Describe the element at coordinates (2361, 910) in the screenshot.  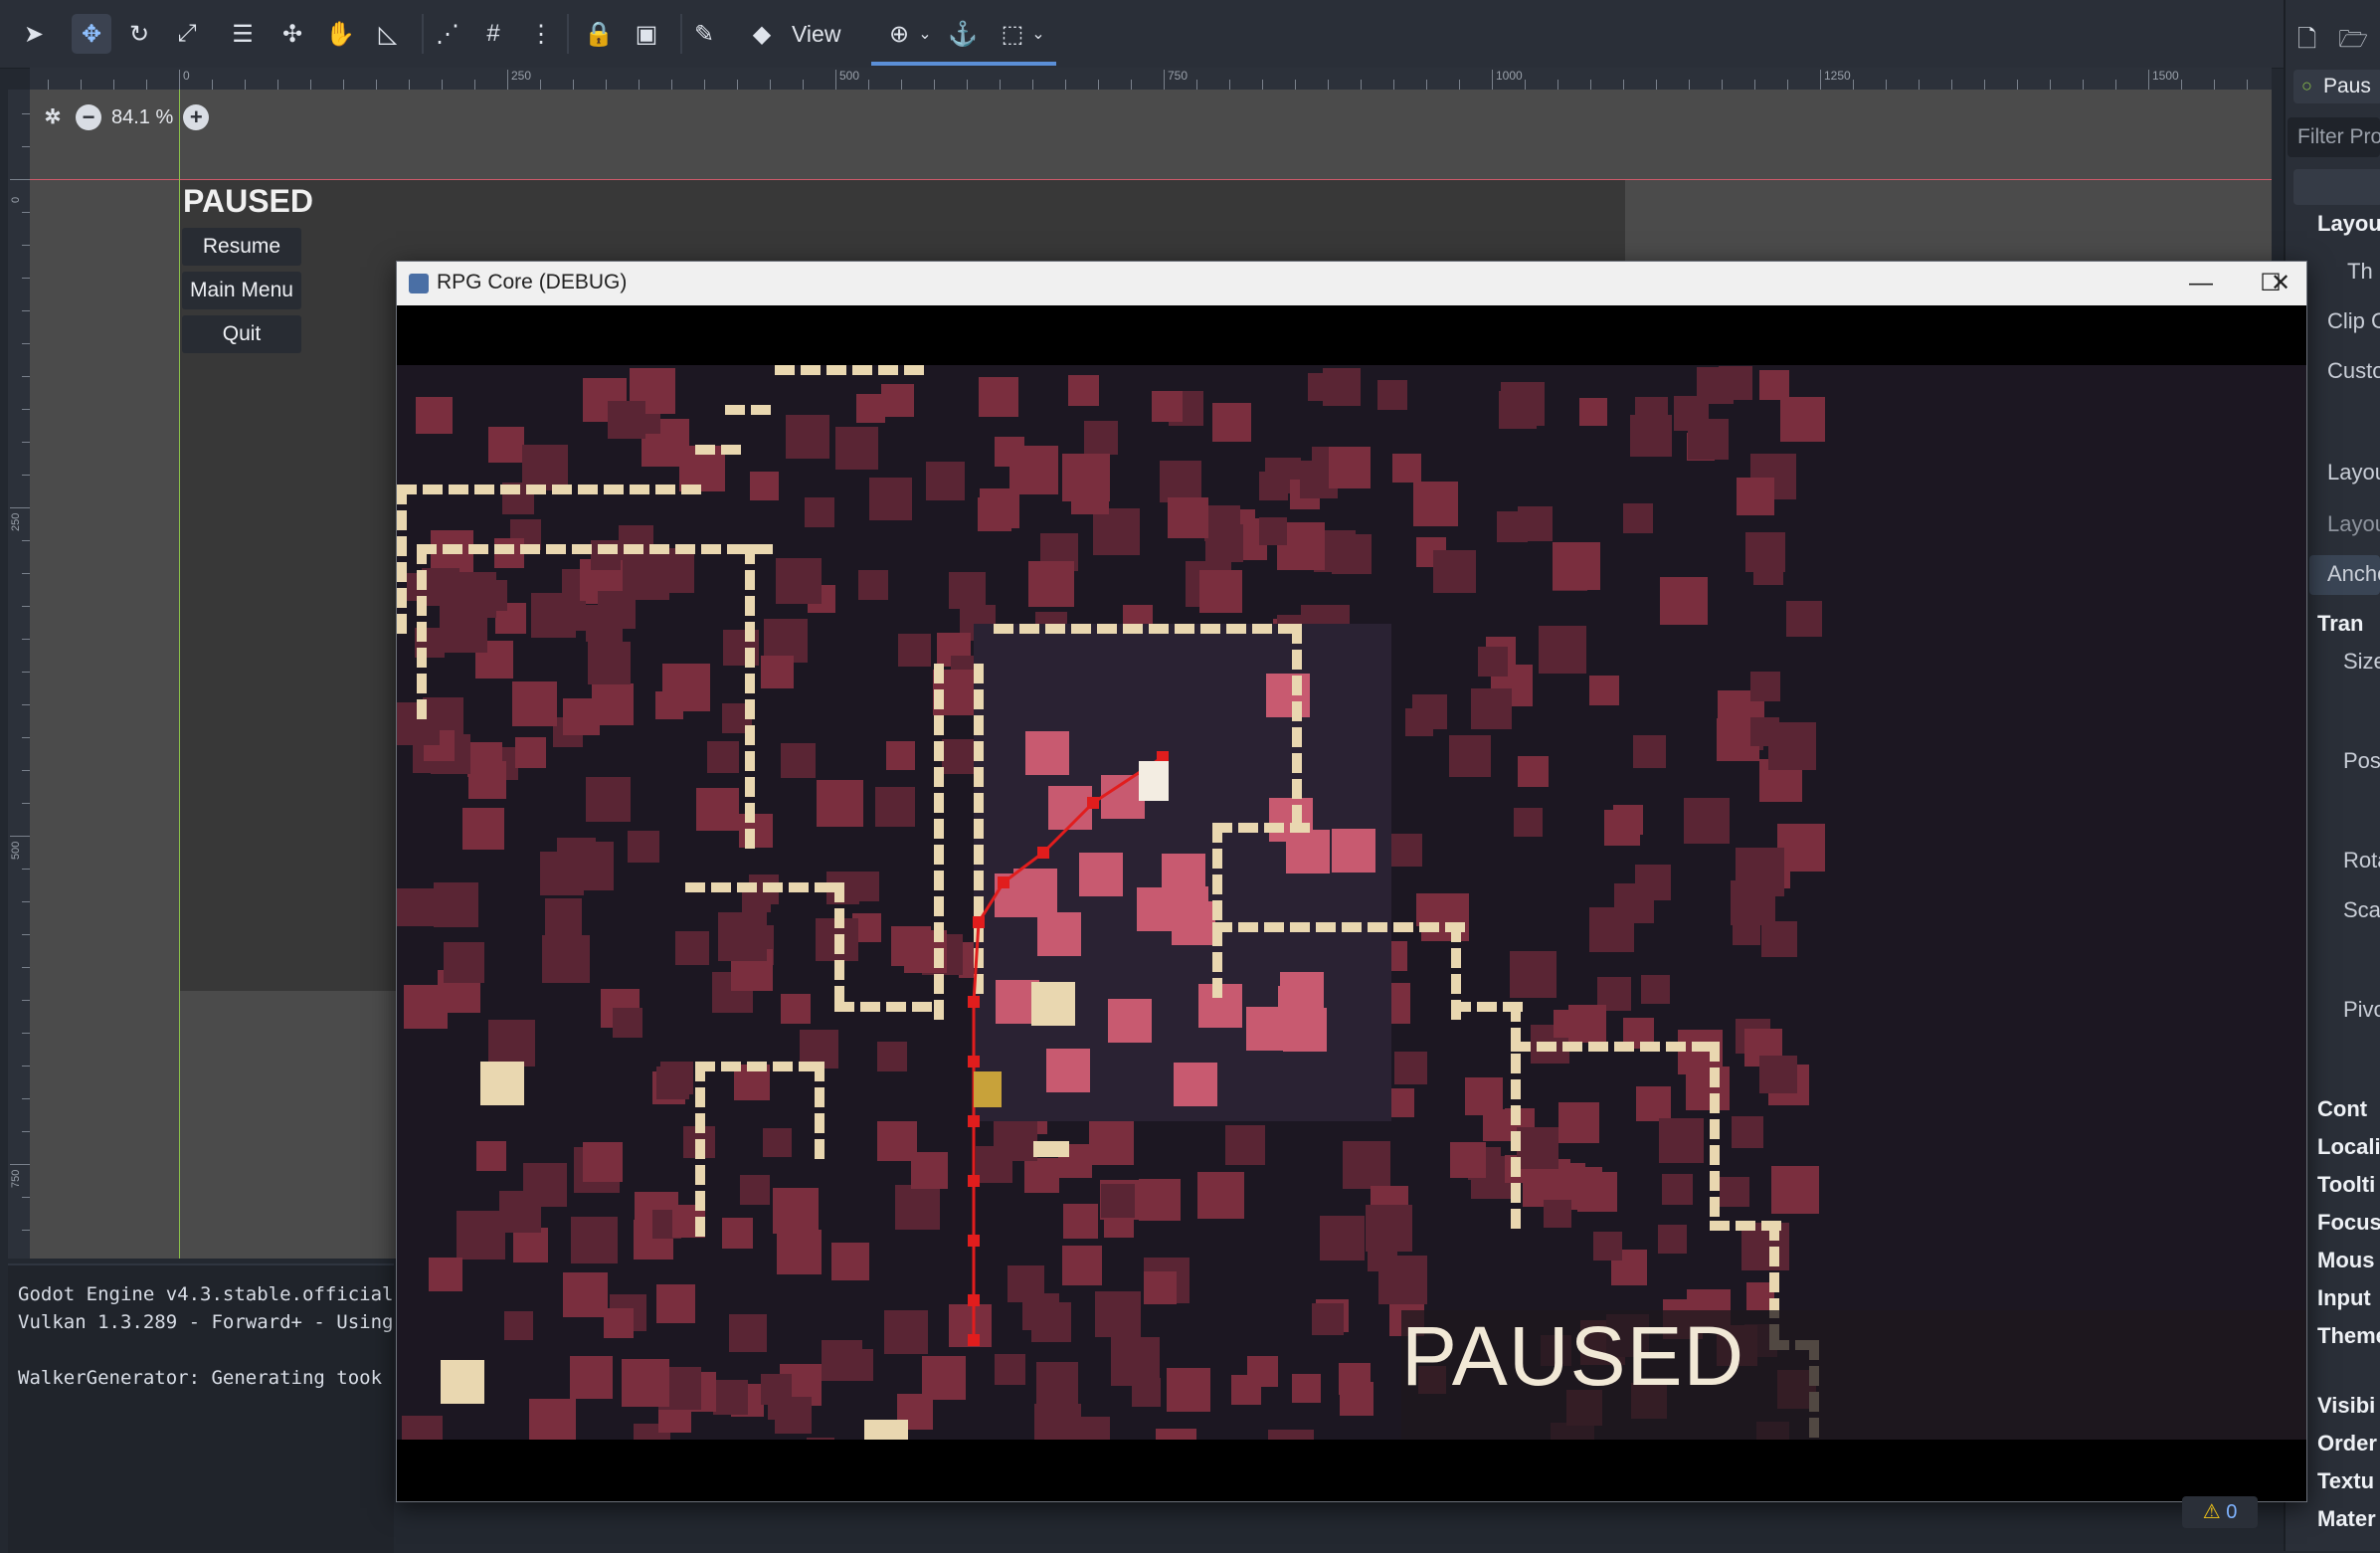
I see `inspector-property: Scal` at that location.